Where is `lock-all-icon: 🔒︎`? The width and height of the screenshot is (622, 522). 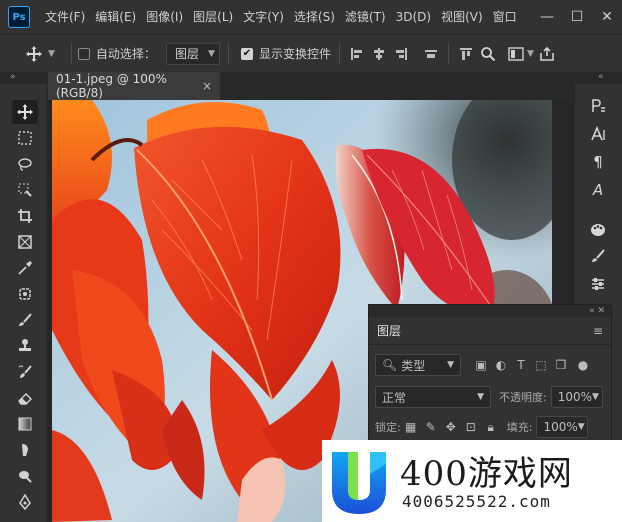
lock-all-icon: 🔒︎ is located at coordinates (491, 427).